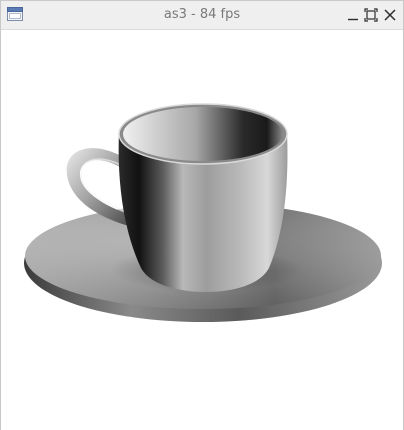 This screenshot has width=404, height=430. What do you see at coordinates (371, 15) in the screenshot?
I see `maximize-icon` at bounding box center [371, 15].